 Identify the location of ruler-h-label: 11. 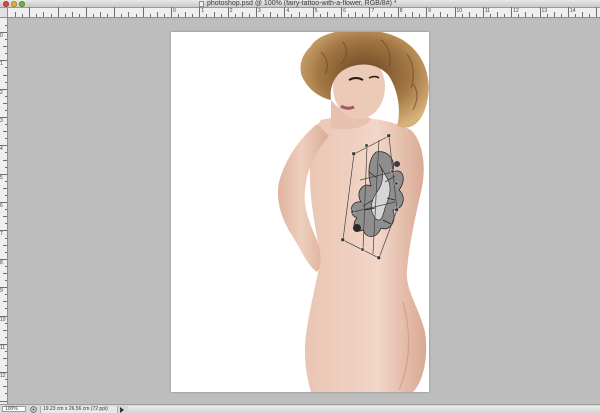
(487, 11).